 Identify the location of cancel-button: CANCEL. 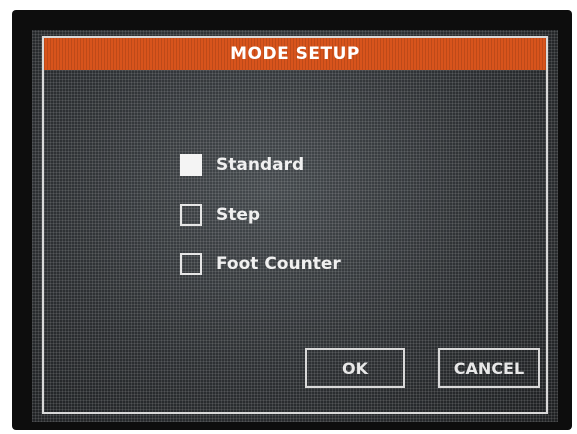
(489, 368).